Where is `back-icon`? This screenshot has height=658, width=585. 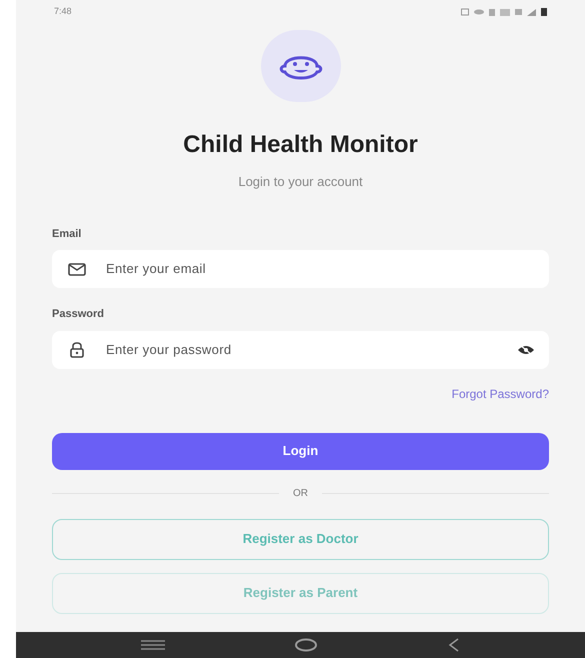
back-icon is located at coordinates (454, 645).